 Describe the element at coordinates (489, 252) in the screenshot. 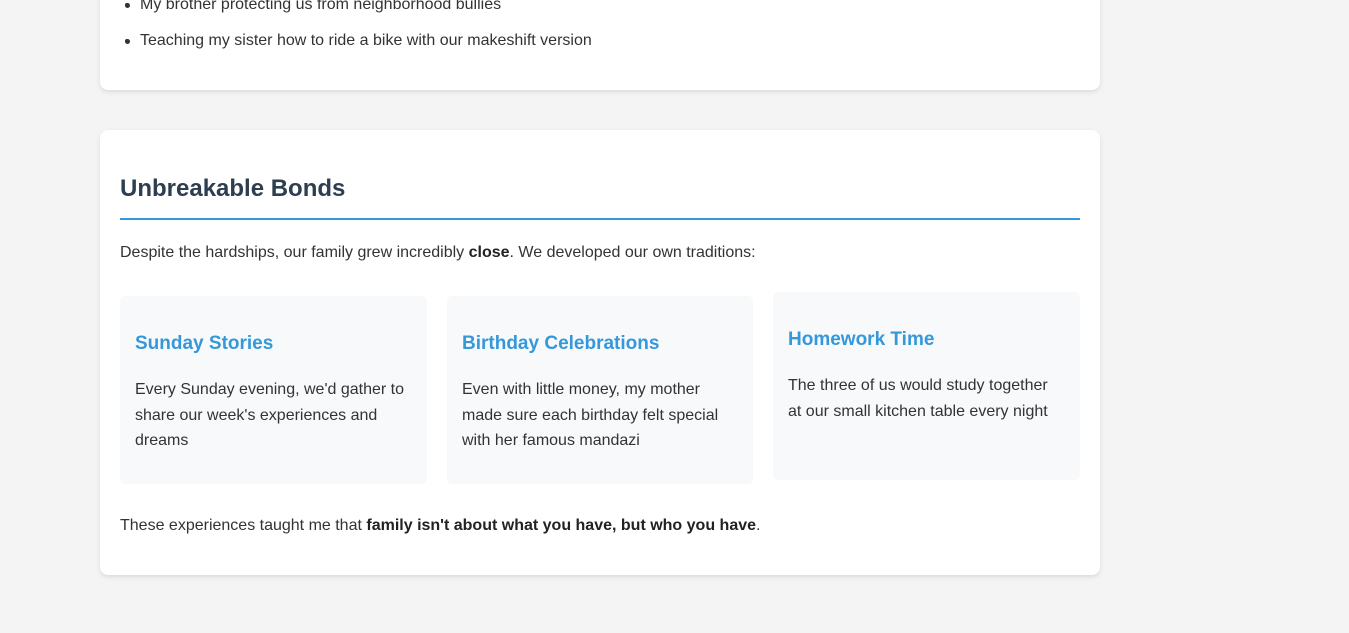

I see `intro-emphasis: close` at that location.